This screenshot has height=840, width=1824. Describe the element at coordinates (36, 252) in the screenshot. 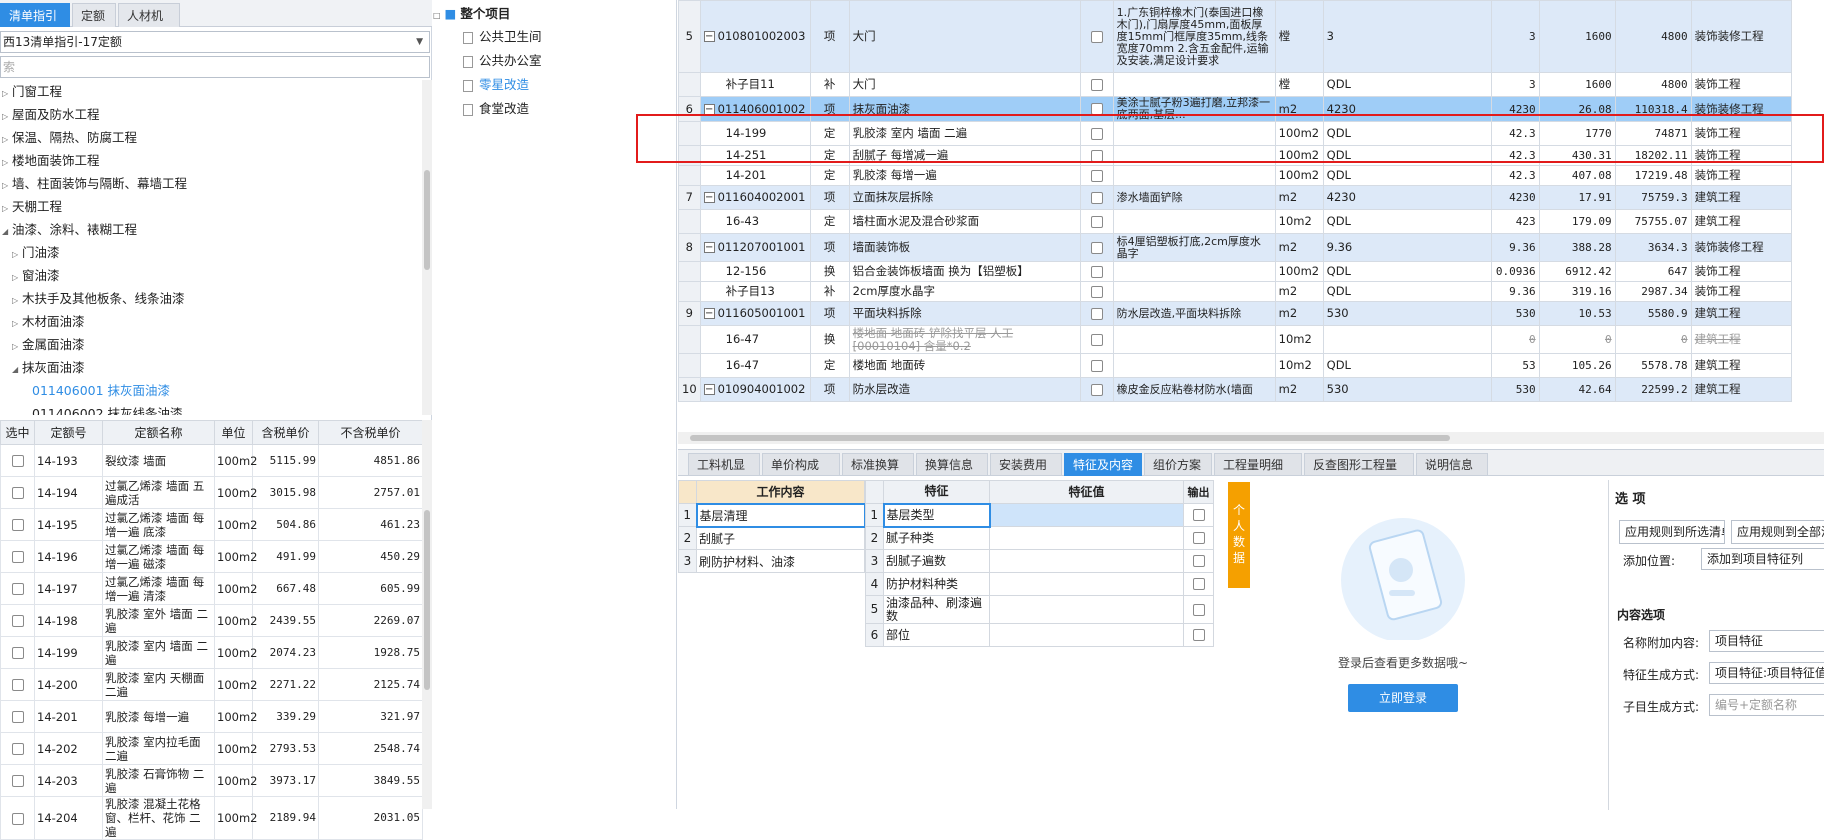

I see `tree-node: ▷ 门油漆` at that location.